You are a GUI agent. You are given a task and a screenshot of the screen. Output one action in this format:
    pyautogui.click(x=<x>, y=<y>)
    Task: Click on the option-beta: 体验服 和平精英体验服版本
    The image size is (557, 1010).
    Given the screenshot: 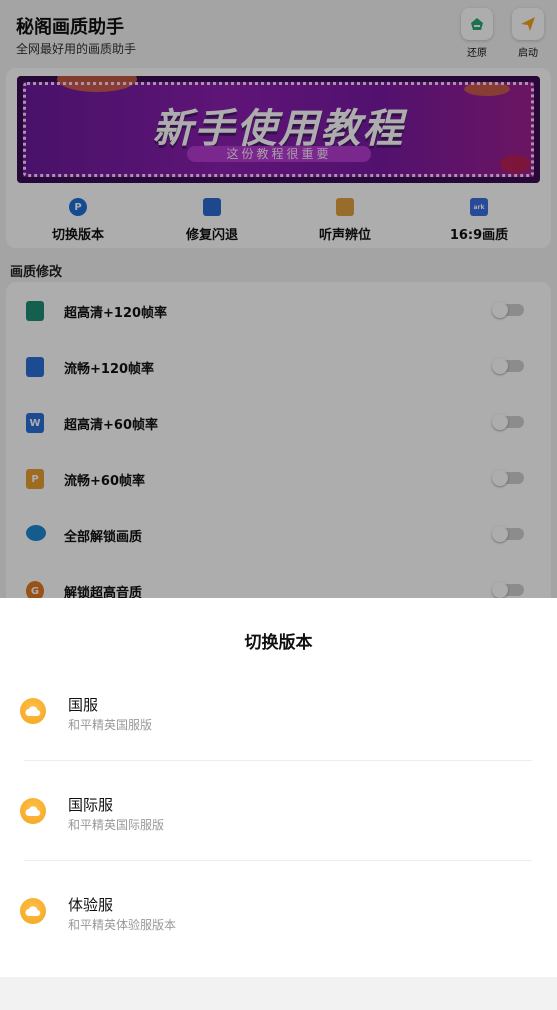 What is the action you would take?
    pyautogui.click(x=278, y=953)
    